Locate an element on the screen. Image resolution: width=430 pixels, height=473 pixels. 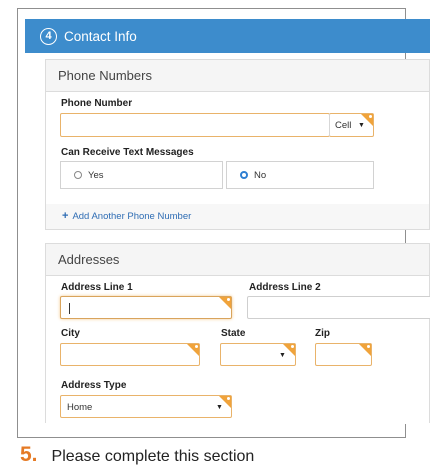
state-label: State is located at coordinates (233, 333).